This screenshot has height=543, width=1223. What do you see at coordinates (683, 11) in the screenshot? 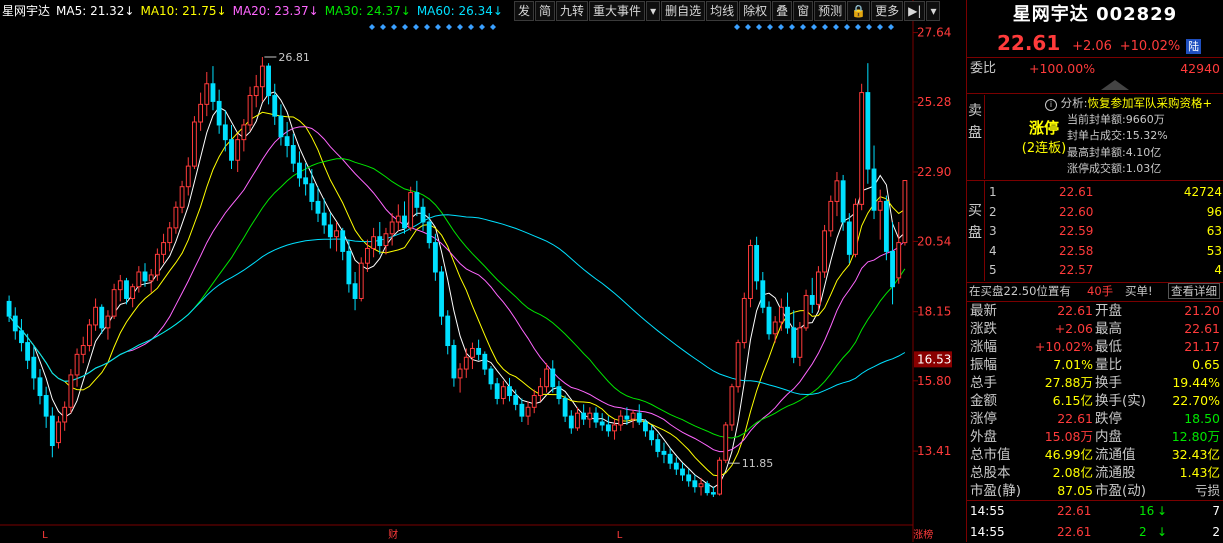
I see `toolbar-button-5: 删自选` at bounding box center [683, 11].